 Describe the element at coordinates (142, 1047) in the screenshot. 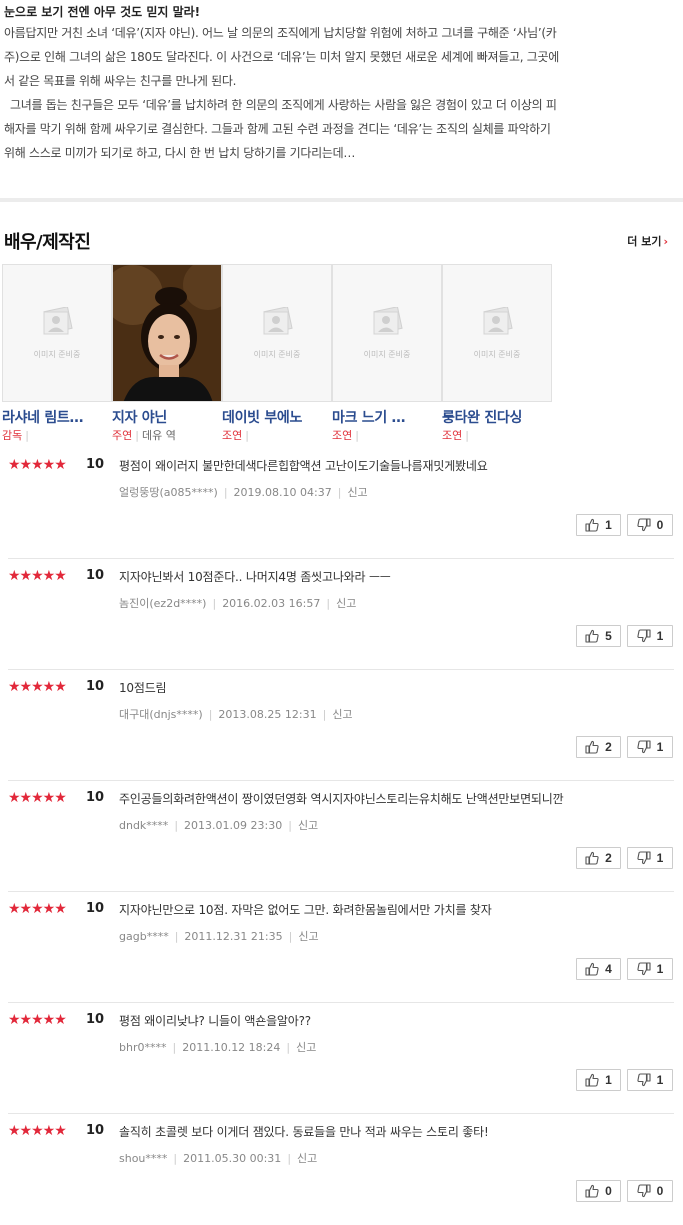

I see `review-user: bhr0****` at that location.